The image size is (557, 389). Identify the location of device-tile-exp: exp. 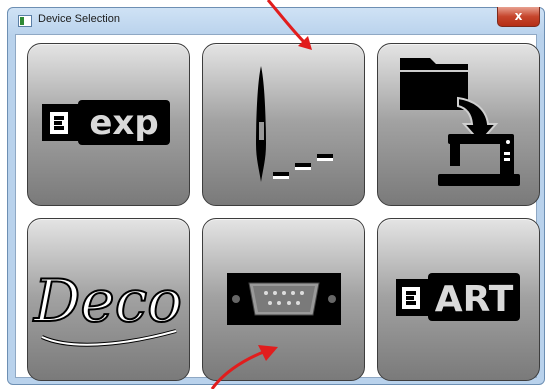
(108, 124).